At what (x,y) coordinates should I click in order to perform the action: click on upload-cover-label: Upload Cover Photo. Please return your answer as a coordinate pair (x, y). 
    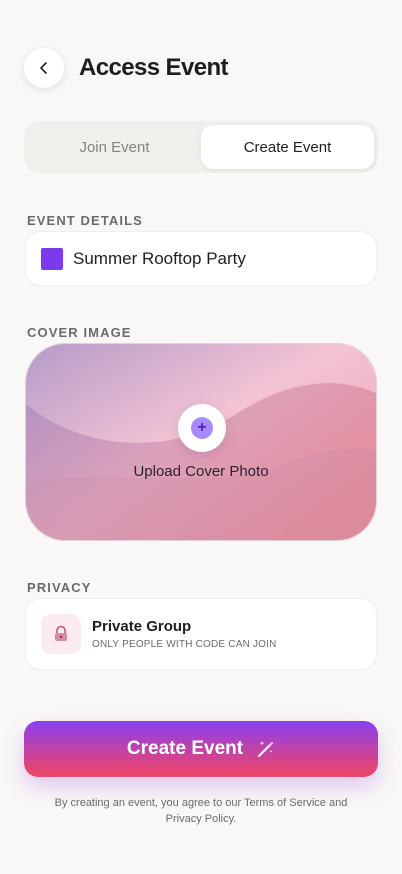
    Looking at the image, I should click on (201, 471).